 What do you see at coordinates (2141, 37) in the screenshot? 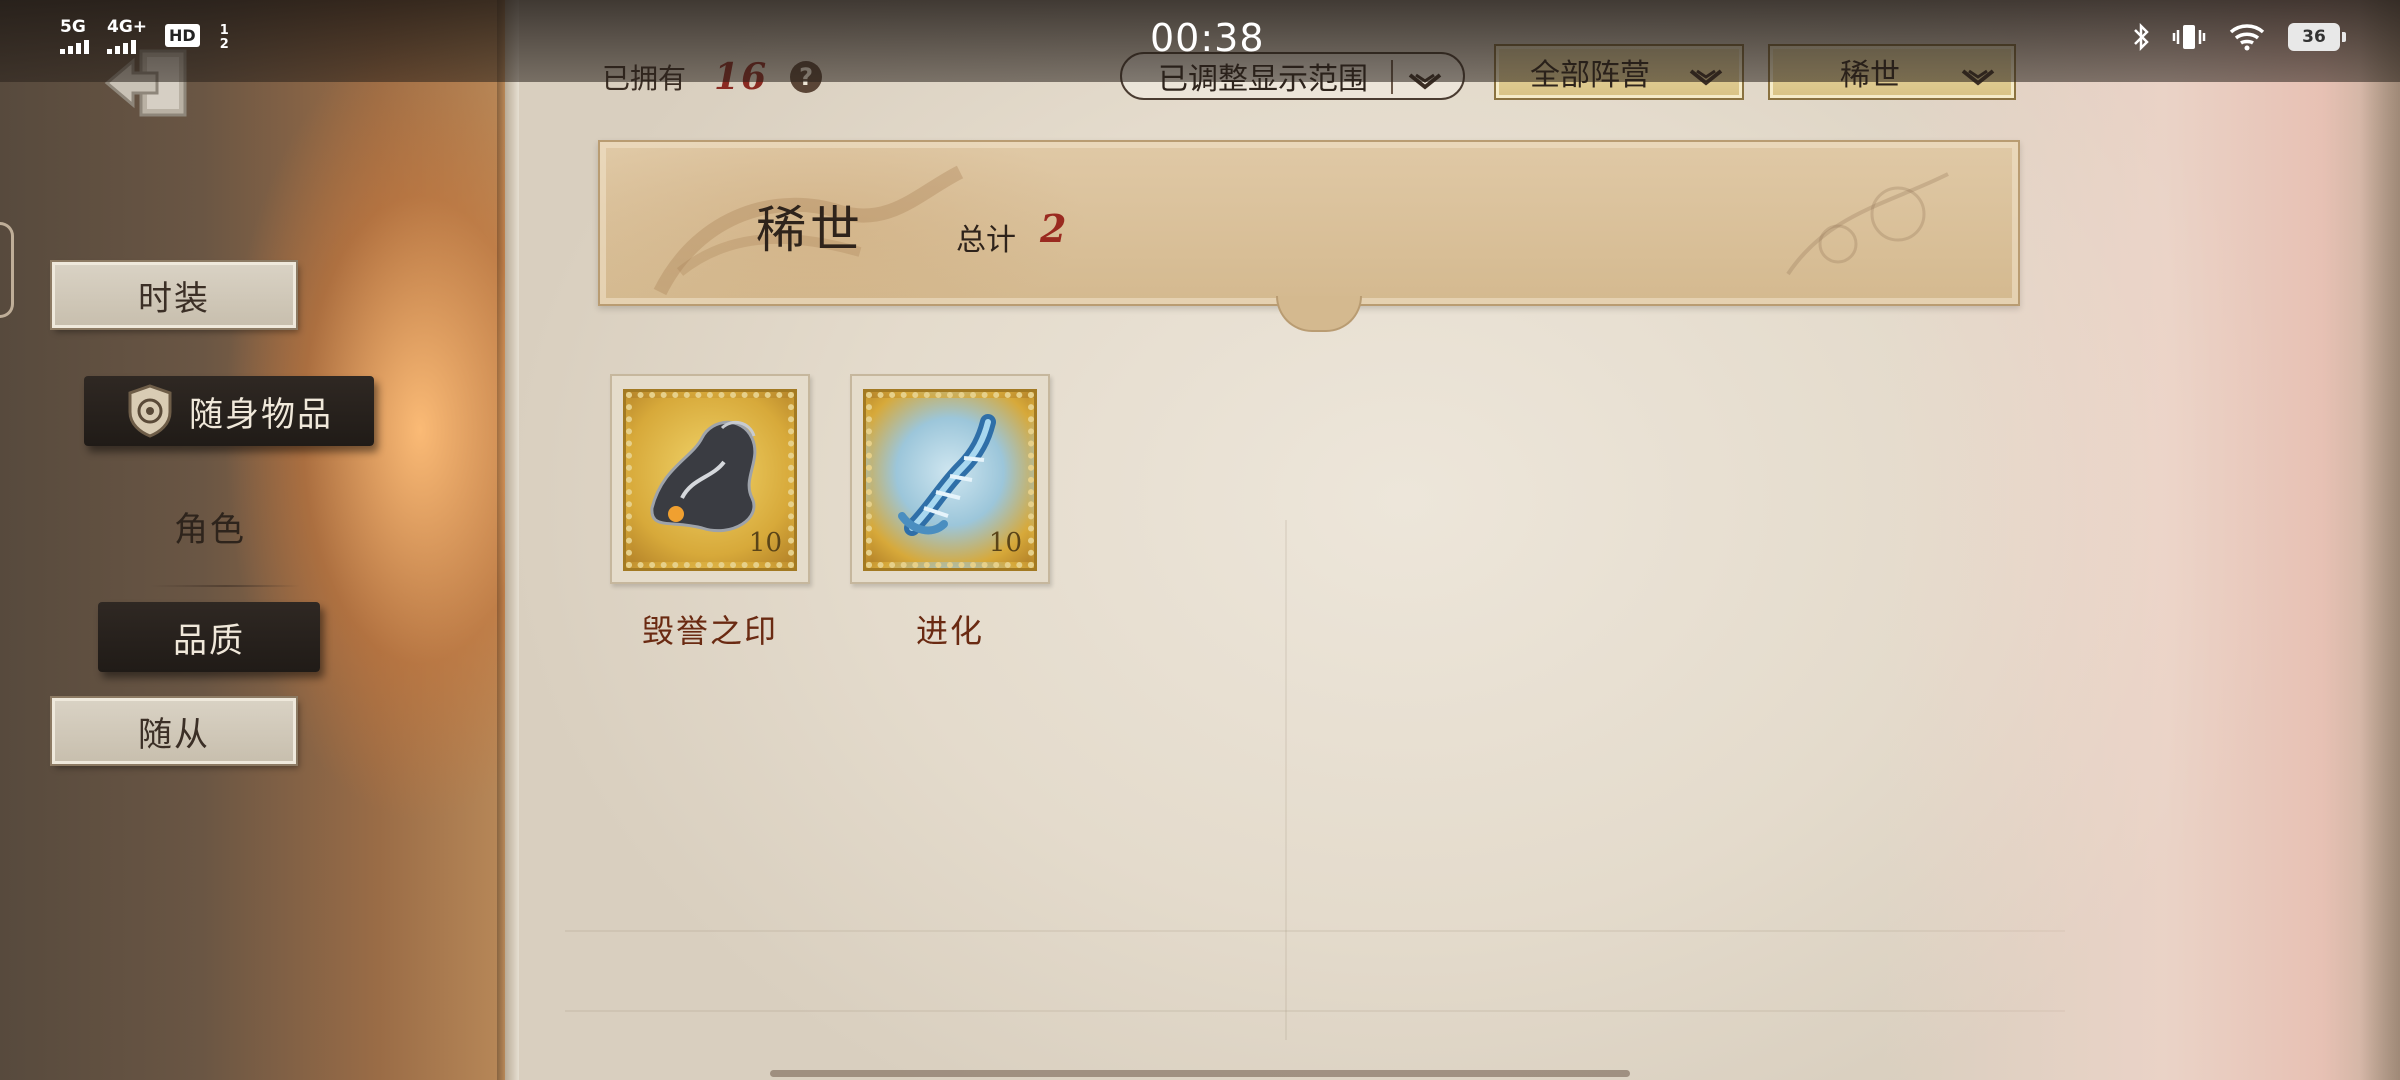
I see `bluetooth-icon` at bounding box center [2141, 37].